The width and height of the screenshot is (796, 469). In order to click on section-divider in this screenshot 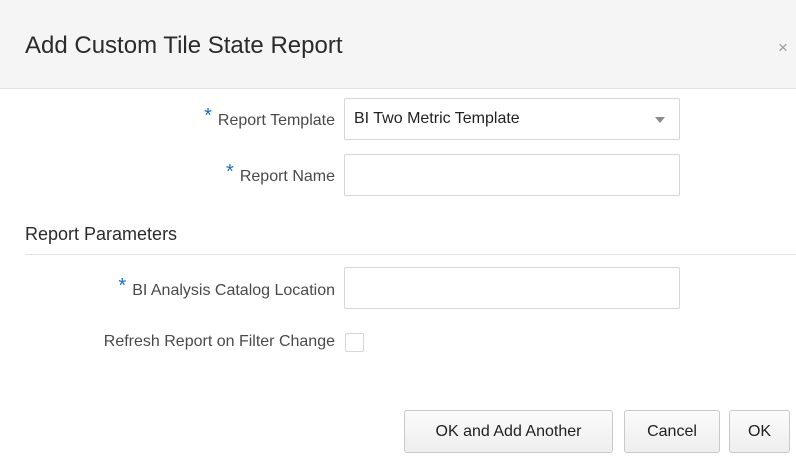, I will do `click(410, 254)`.